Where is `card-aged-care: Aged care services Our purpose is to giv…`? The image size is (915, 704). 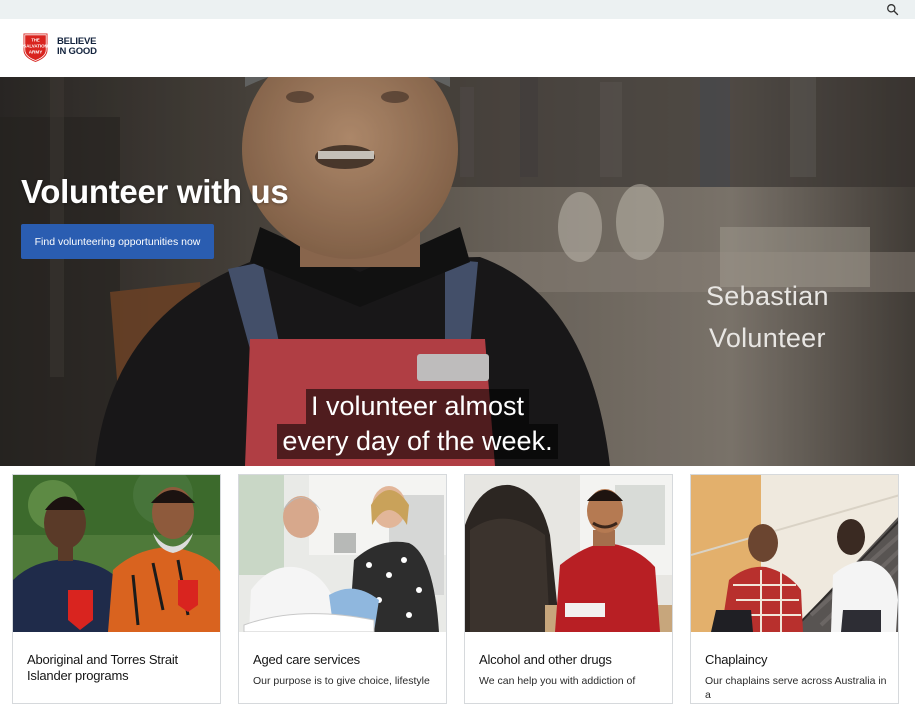
card-aged-care: Aged care services Our purpose is to giv… is located at coordinates (342, 589).